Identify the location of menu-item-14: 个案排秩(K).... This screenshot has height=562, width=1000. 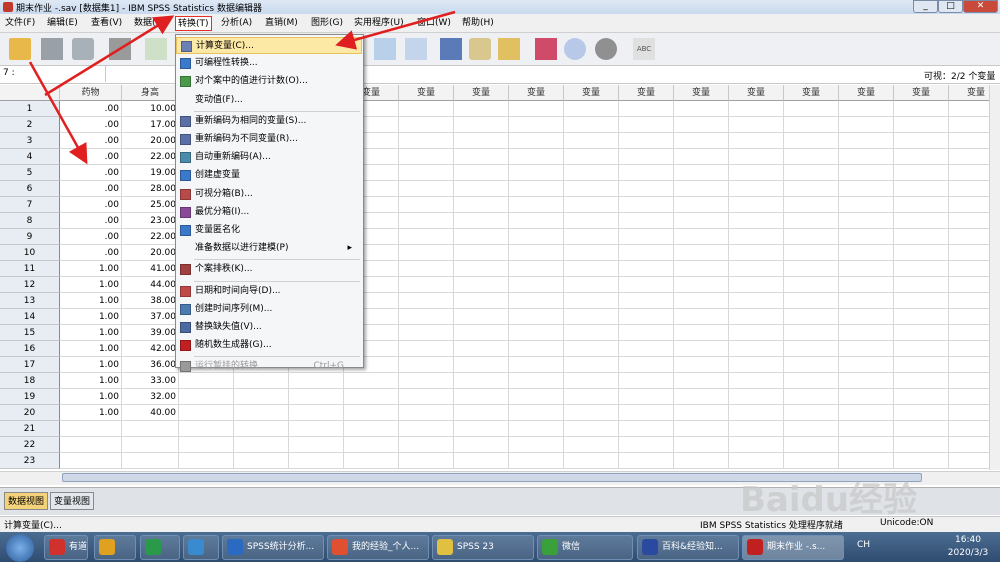
(269, 269).